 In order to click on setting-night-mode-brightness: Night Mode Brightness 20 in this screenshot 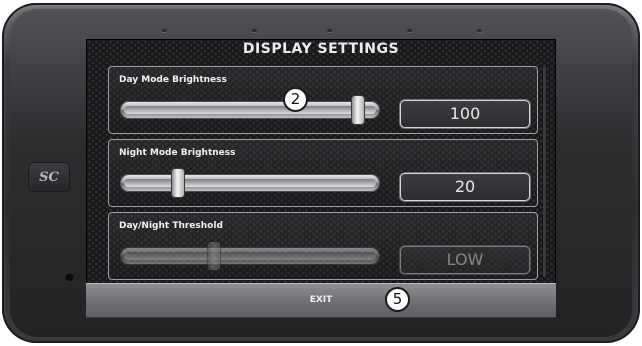, I will do `click(323, 173)`.